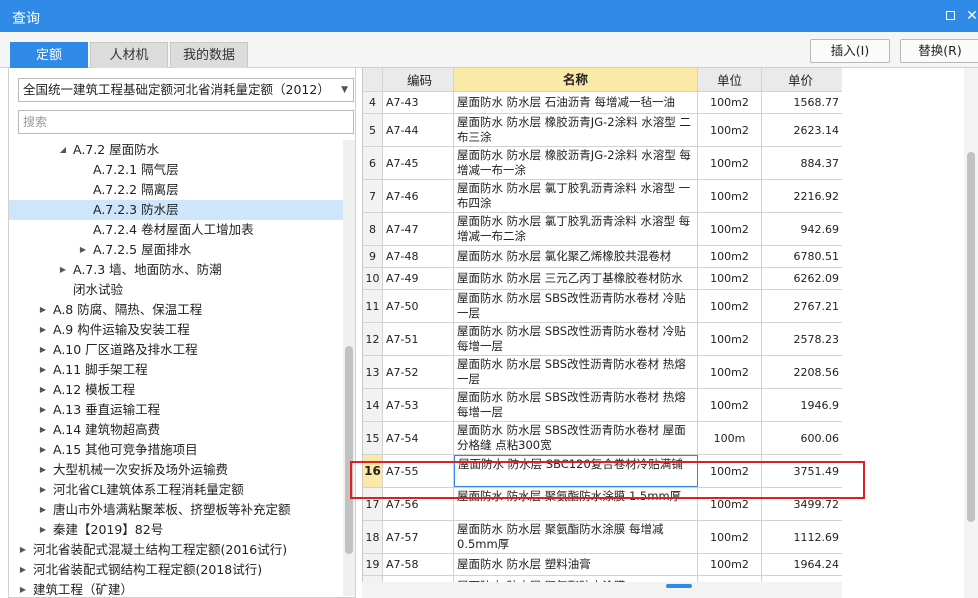 This screenshot has height=598, width=978. I want to click on tree-item: ◢ A.7.2 屋面防水, so click(176, 150).